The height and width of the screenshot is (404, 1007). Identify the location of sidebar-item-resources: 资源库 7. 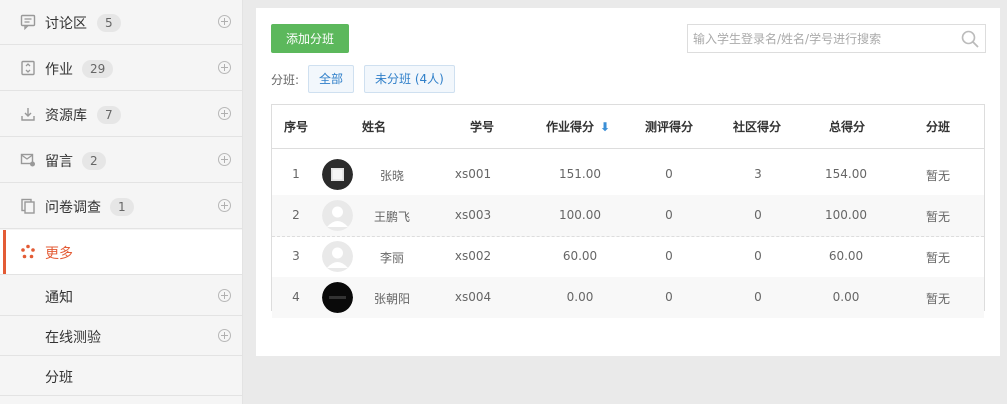
(121, 114).